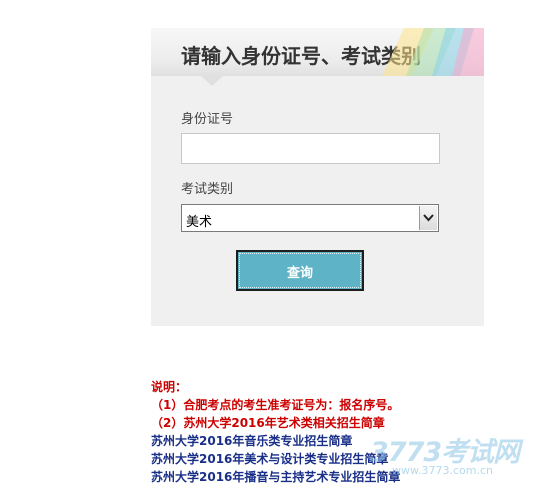  Describe the element at coordinates (207, 119) in the screenshot. I see `id-number-label: 身份证号` at that location.